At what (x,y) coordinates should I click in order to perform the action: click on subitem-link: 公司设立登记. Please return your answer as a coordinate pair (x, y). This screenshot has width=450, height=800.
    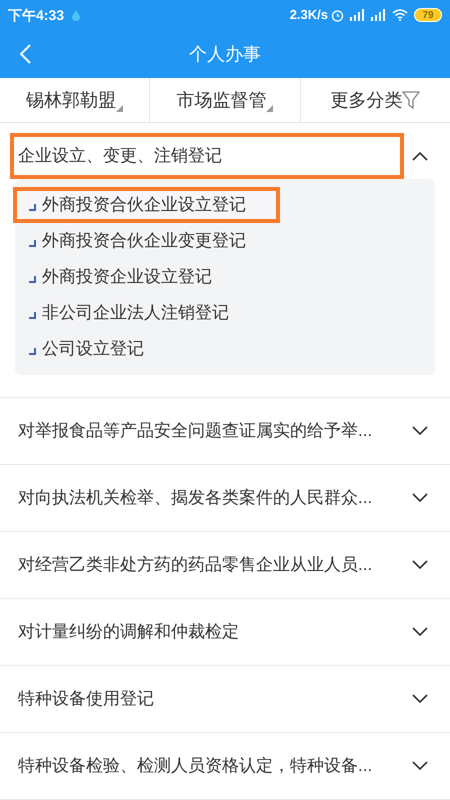
    Looking at the image, I should click on (86, 349).